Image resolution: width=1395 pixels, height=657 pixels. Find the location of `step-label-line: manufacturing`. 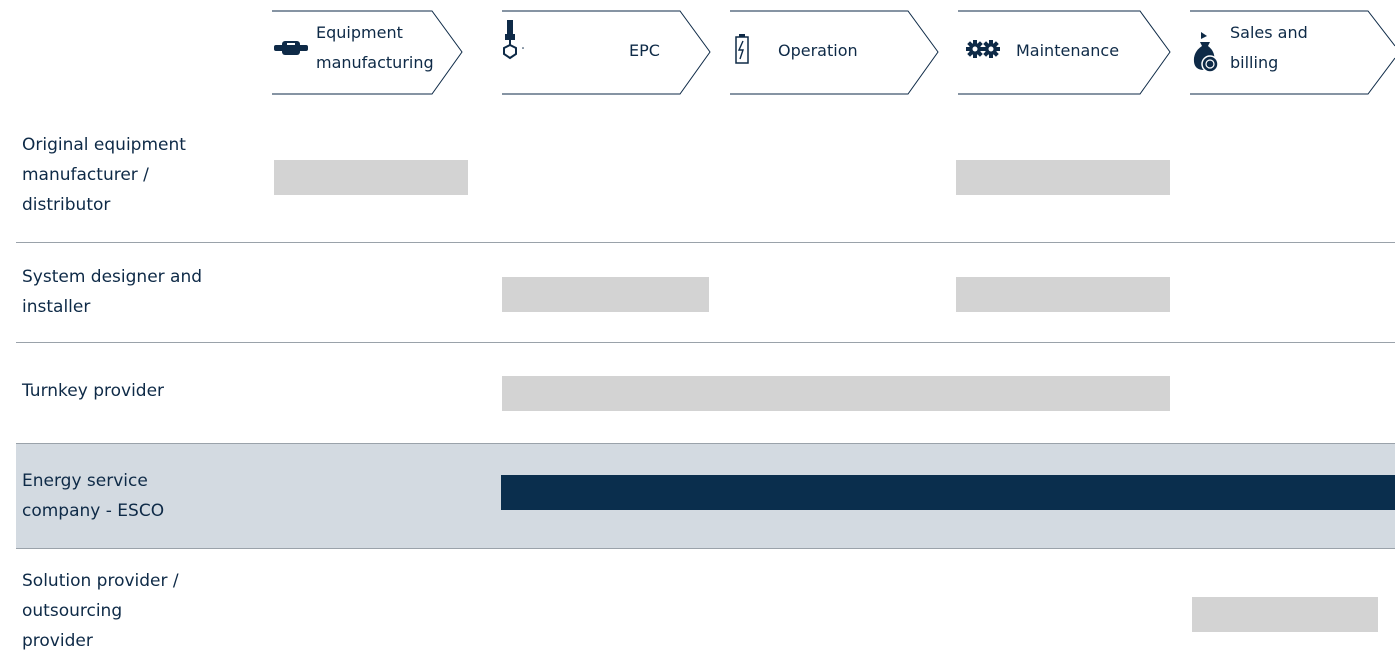

step-label-line: manufacturing is located at coordinates (375, 62).